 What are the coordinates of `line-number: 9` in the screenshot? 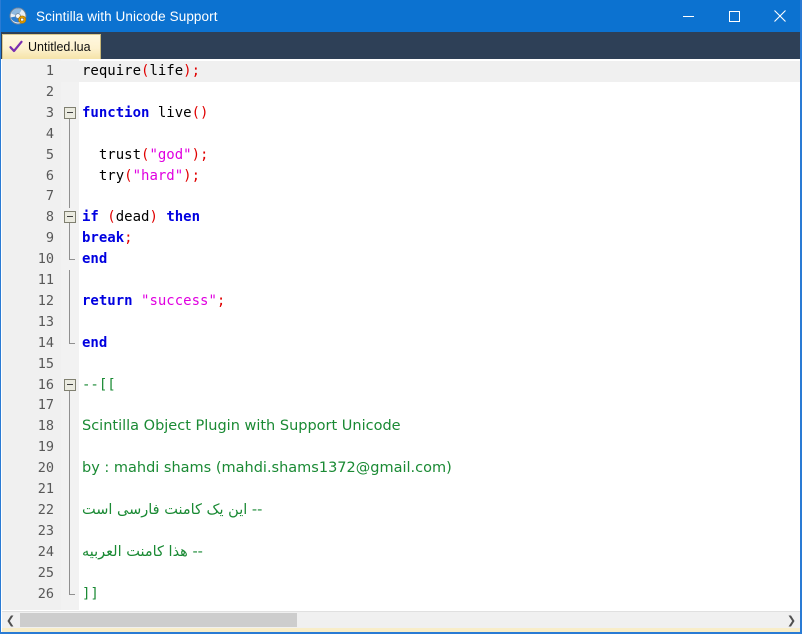 It's located at (49, 238).